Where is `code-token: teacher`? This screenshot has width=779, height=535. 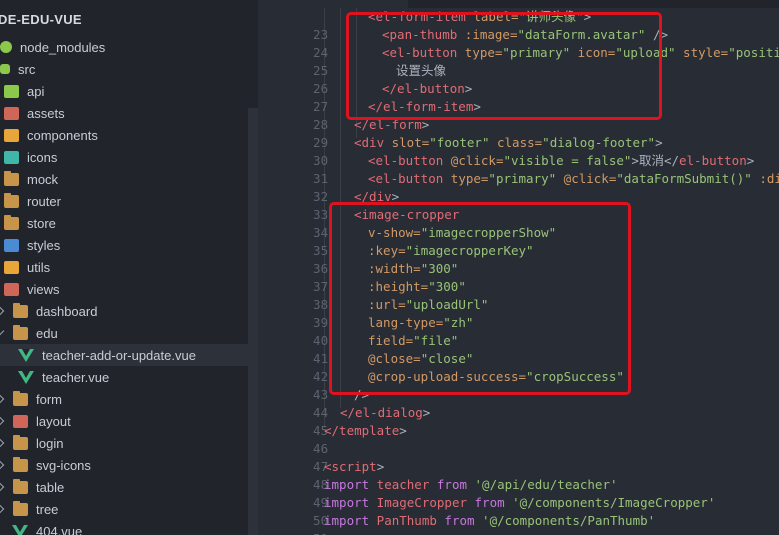 code-token: teacher is located at coordinates (403, 484).